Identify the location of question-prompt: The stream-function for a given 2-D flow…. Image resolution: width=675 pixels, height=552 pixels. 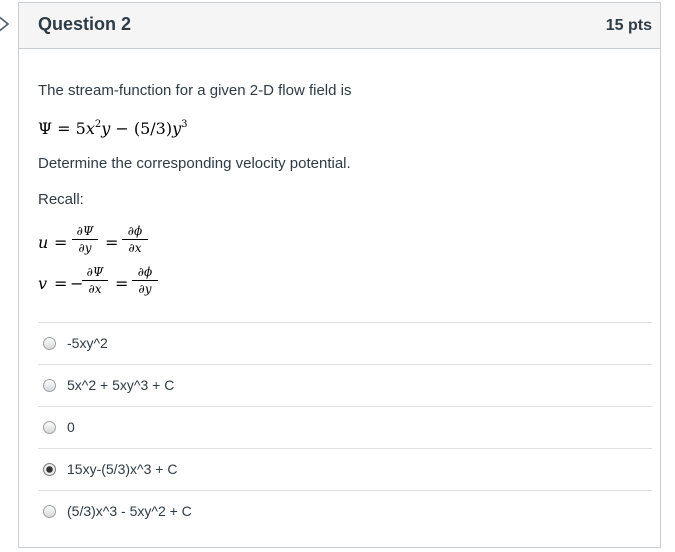
(195, 90).